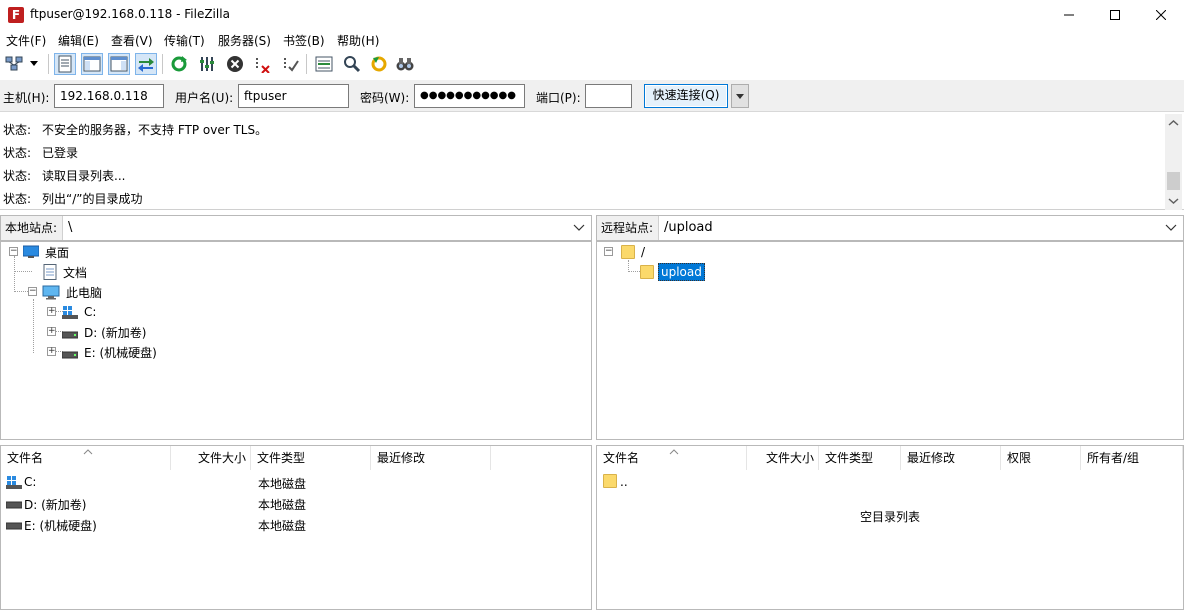 Image resolution: width=1184 pixels, height=610 pixels. What do you see at coordinates (1173, 181) in the screenshot?
I see `scroll-thumb` at bounding box center [1173, 181].